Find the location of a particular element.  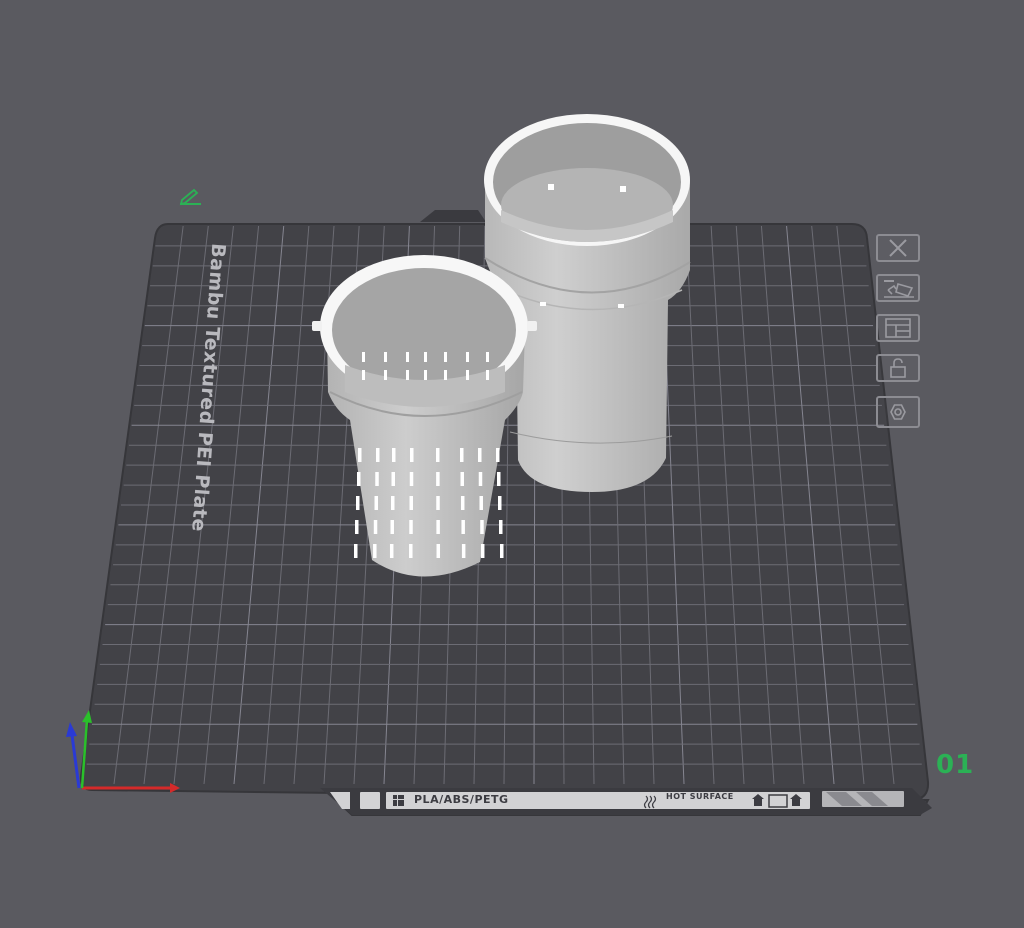

auto-orient-icon is located at coordinates (899, 289).